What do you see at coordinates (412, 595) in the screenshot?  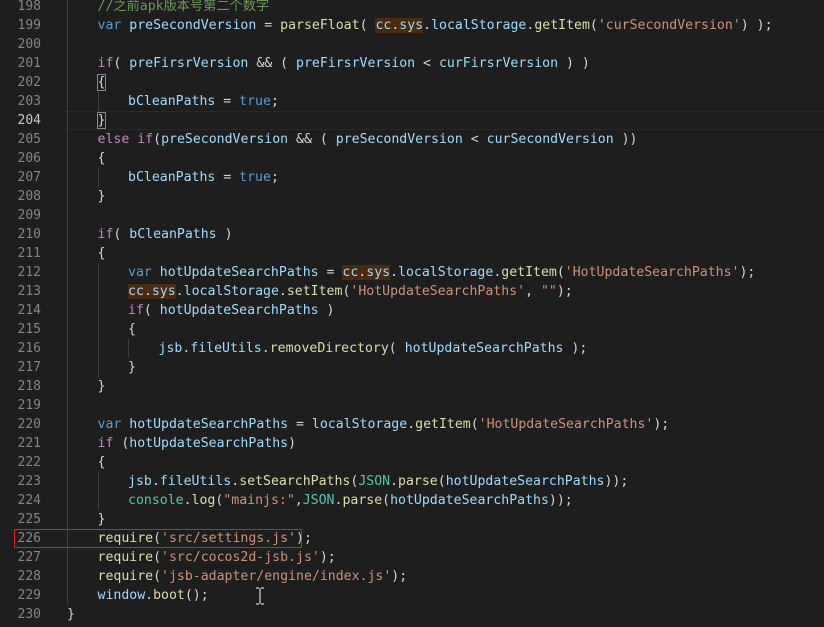 I see `code-line: 229 window.boot();` at bounding box center [412, 595].